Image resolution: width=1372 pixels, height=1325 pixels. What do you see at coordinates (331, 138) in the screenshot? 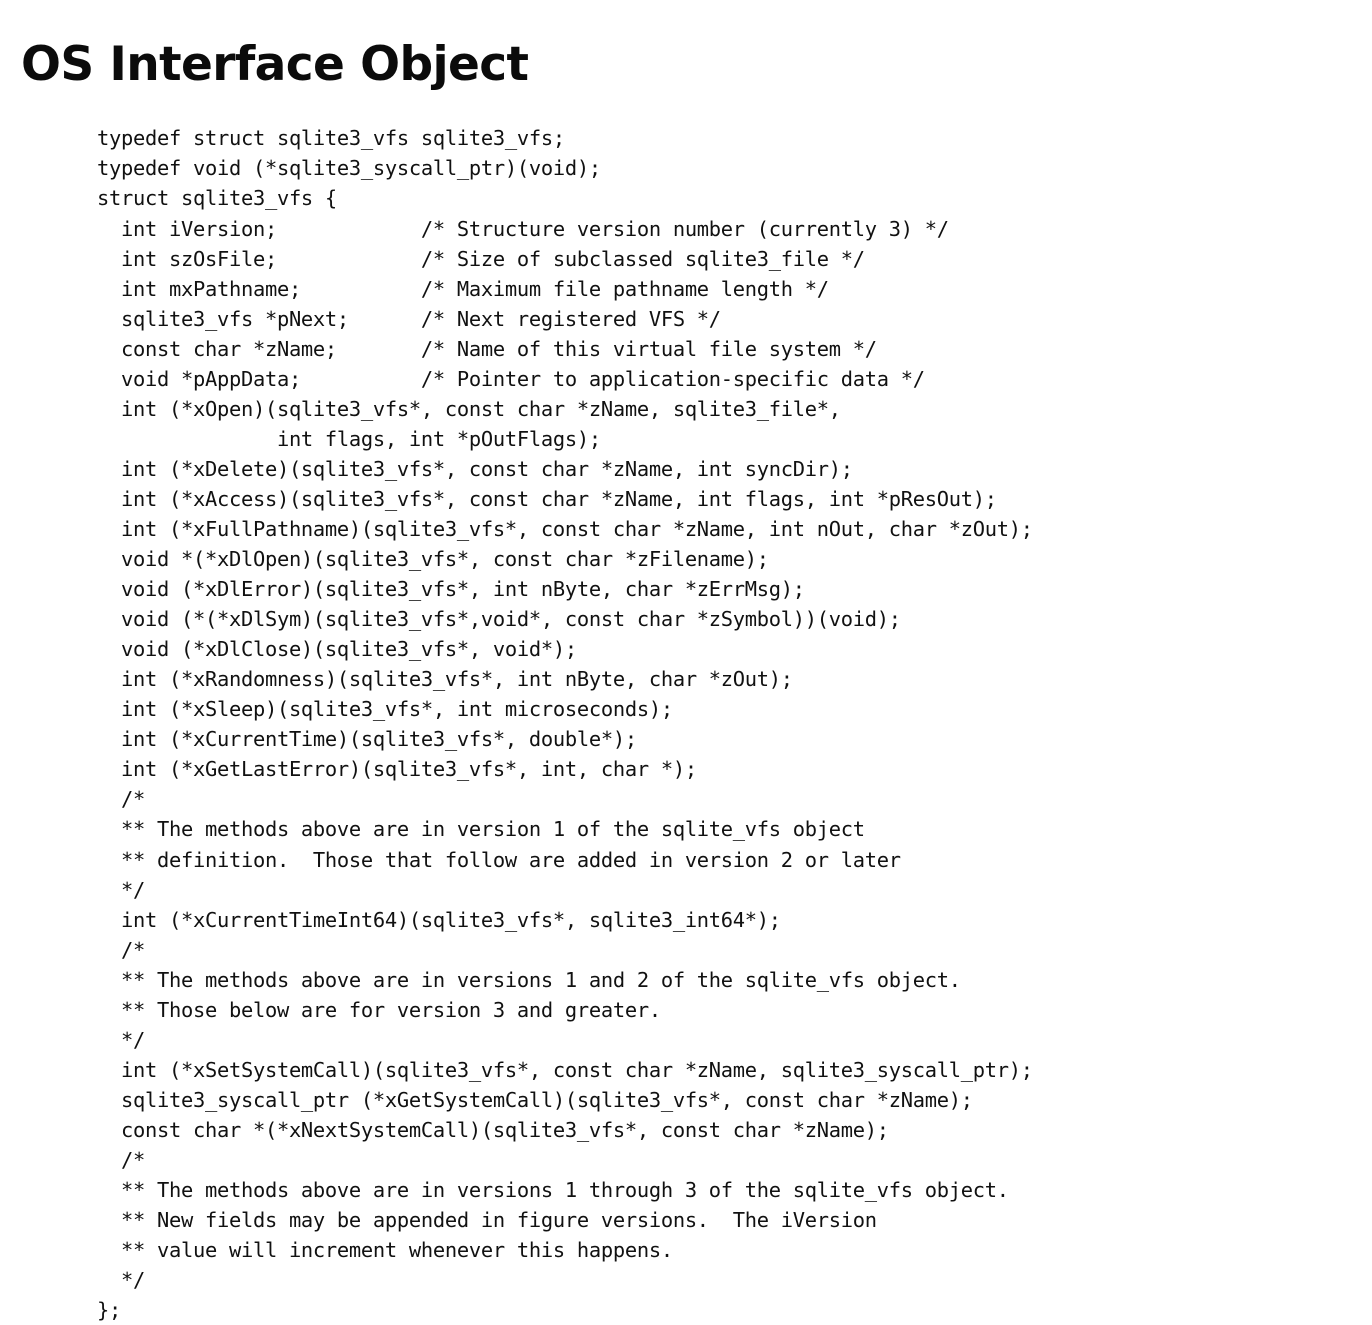
I see `code-line: typedef struct sqlite3_vfs sqlite3_vfs;` at bounding box center [331, 138].